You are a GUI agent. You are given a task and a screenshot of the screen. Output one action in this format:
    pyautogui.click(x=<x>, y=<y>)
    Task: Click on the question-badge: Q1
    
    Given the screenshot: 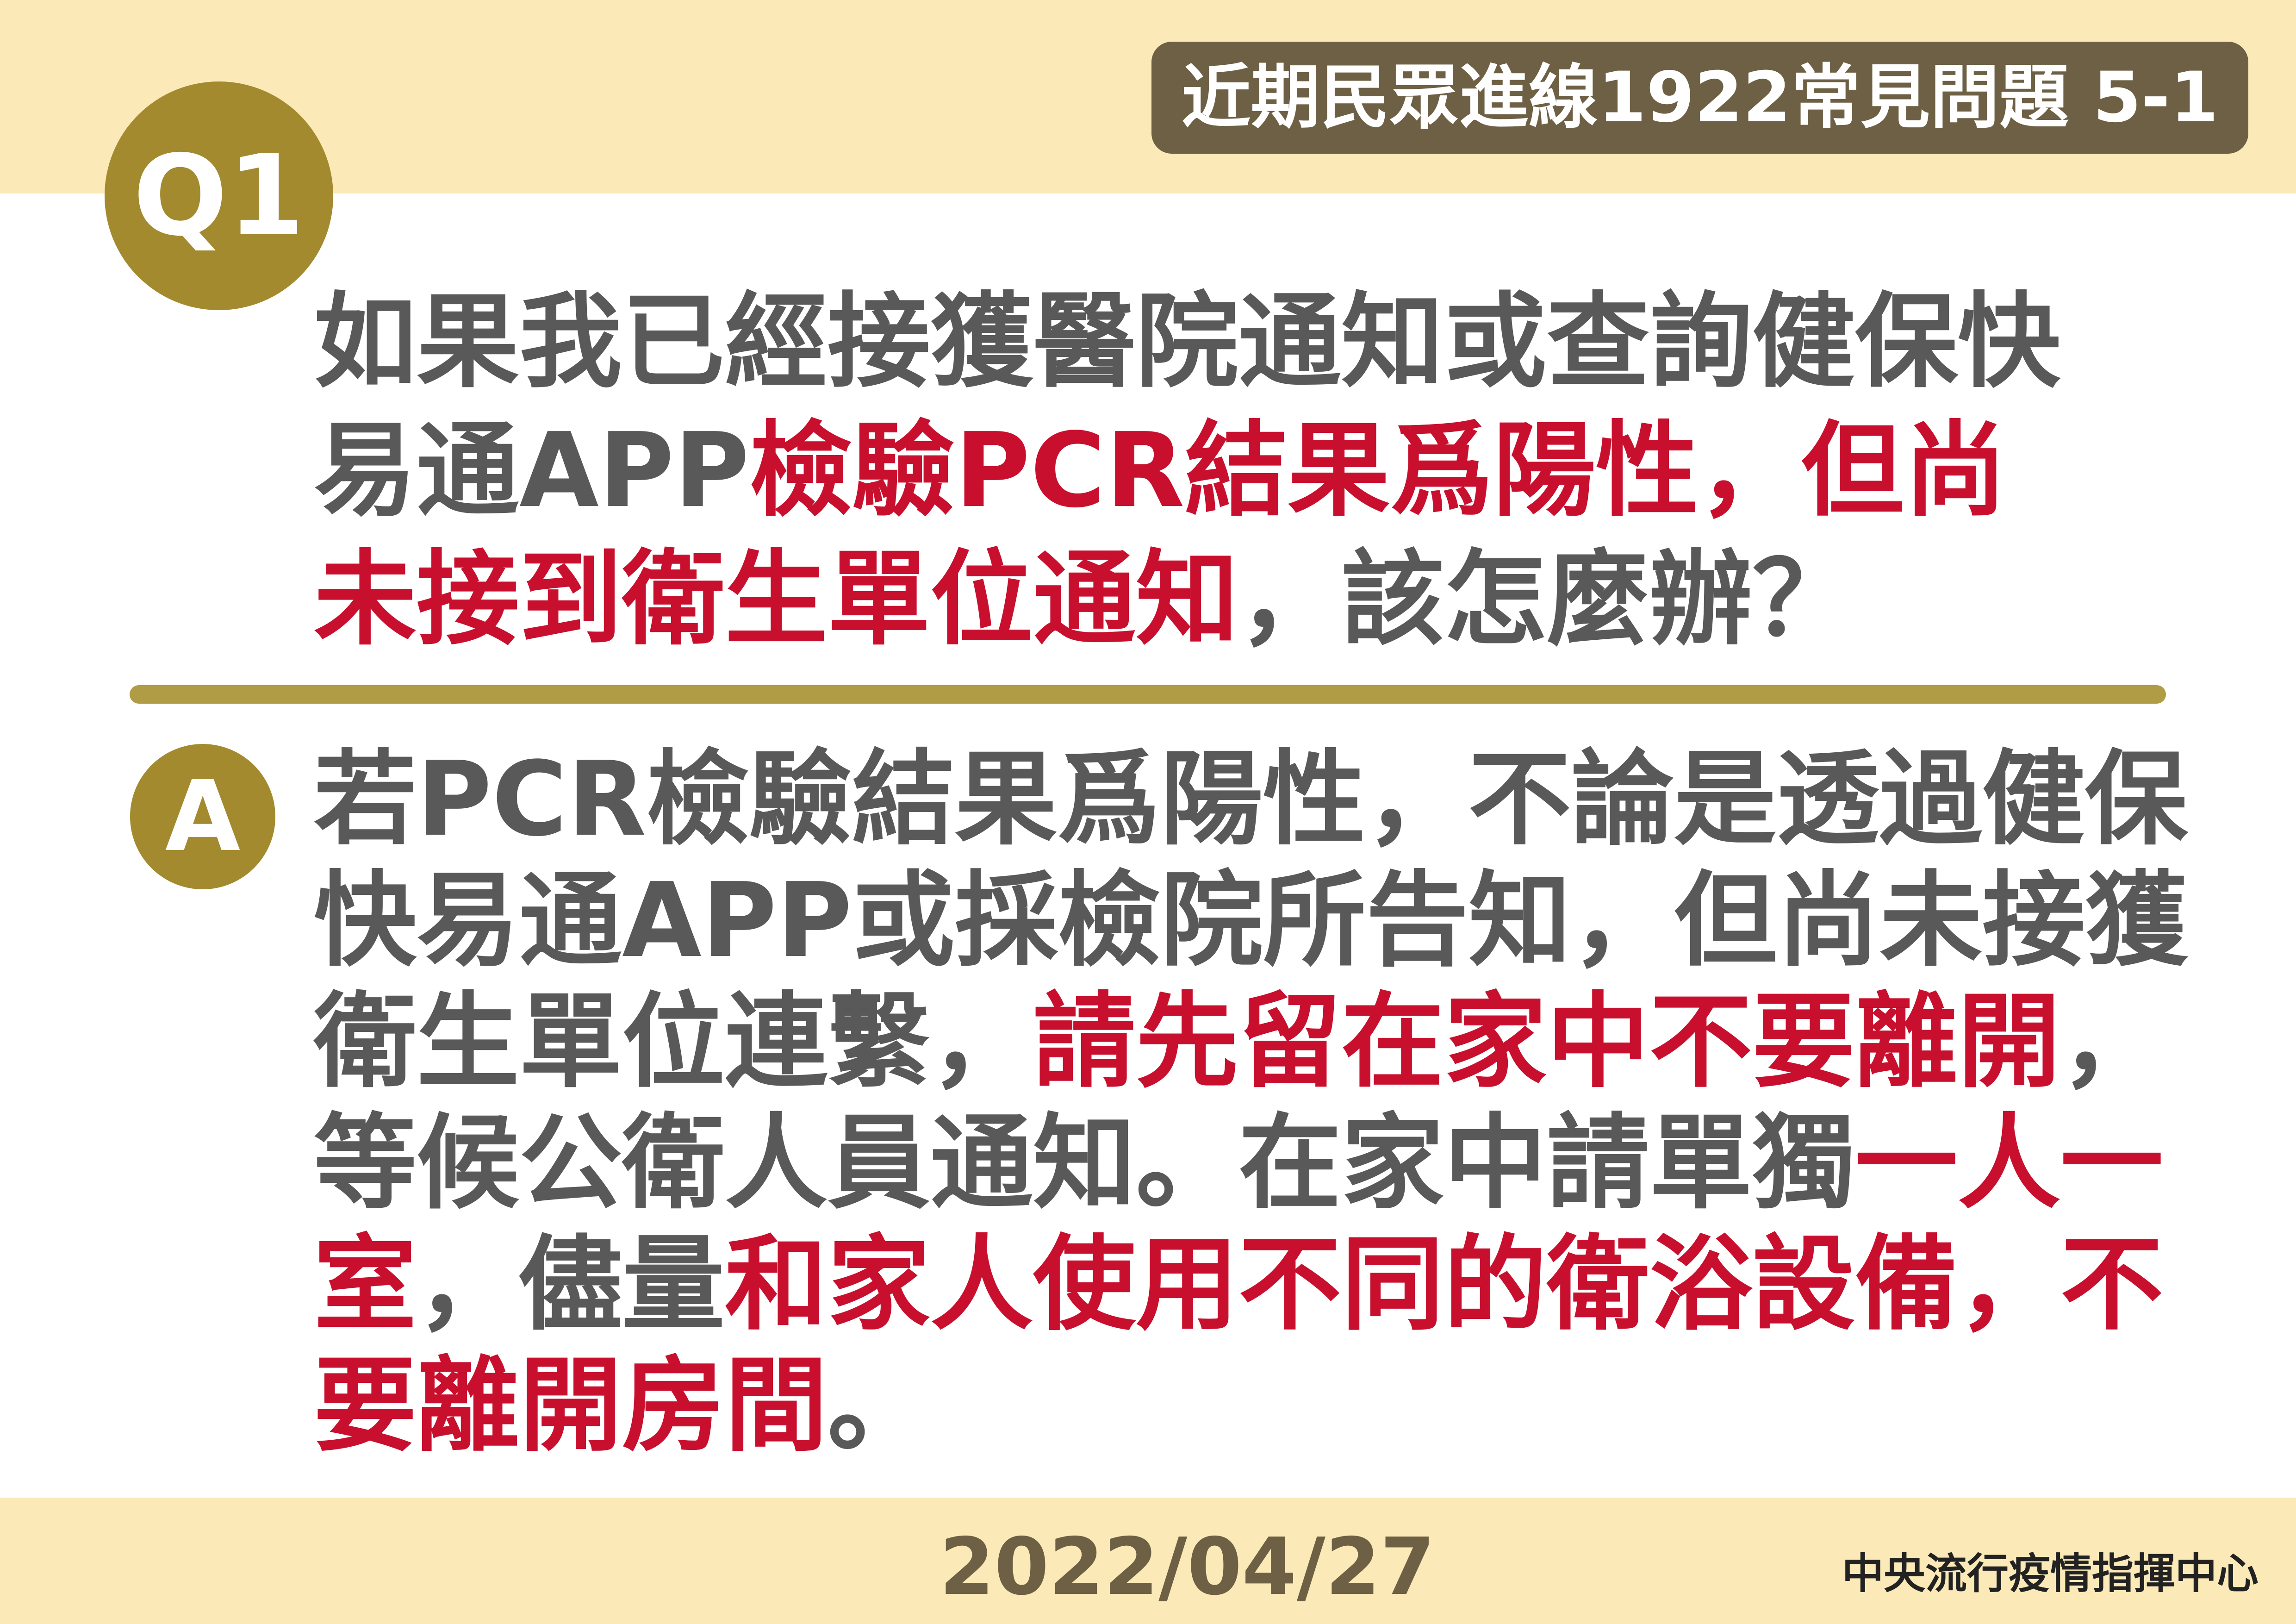 What is the action you would take?
    pyautogui.click(x=219, y=195)
    